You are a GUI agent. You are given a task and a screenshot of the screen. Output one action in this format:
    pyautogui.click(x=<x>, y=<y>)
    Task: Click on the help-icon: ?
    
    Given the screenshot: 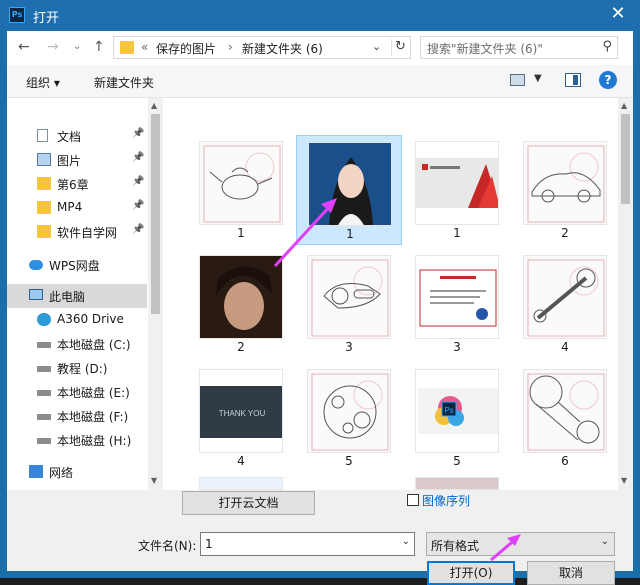 What is the action you would take?
    pyautogui.click(x=608, y=80)
    